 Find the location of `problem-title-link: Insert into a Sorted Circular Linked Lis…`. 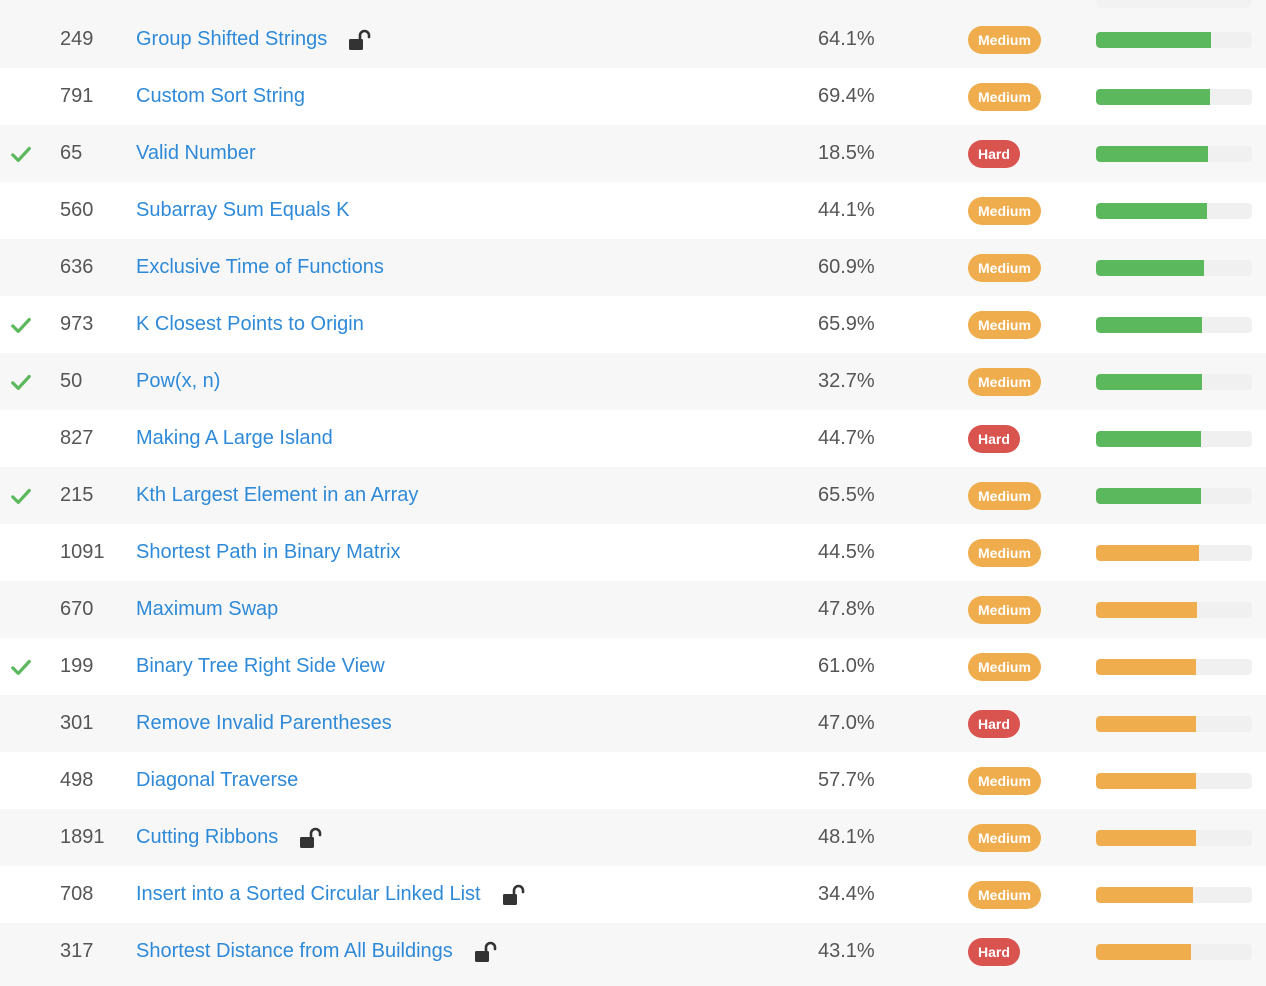

problem-title-link: Insert into a Sorted Circular Linked Lis… is located at coordinates (308, 894).